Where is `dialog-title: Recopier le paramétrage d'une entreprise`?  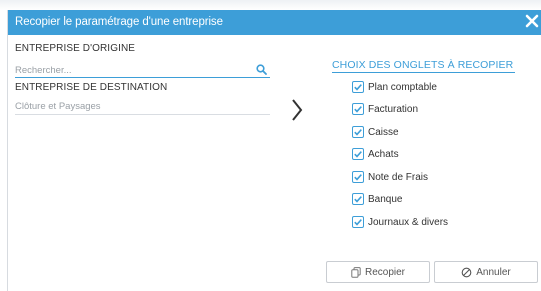
dialog-title: Recopier le paramétrage d'une entreprise is located at coordinates (119, 22).